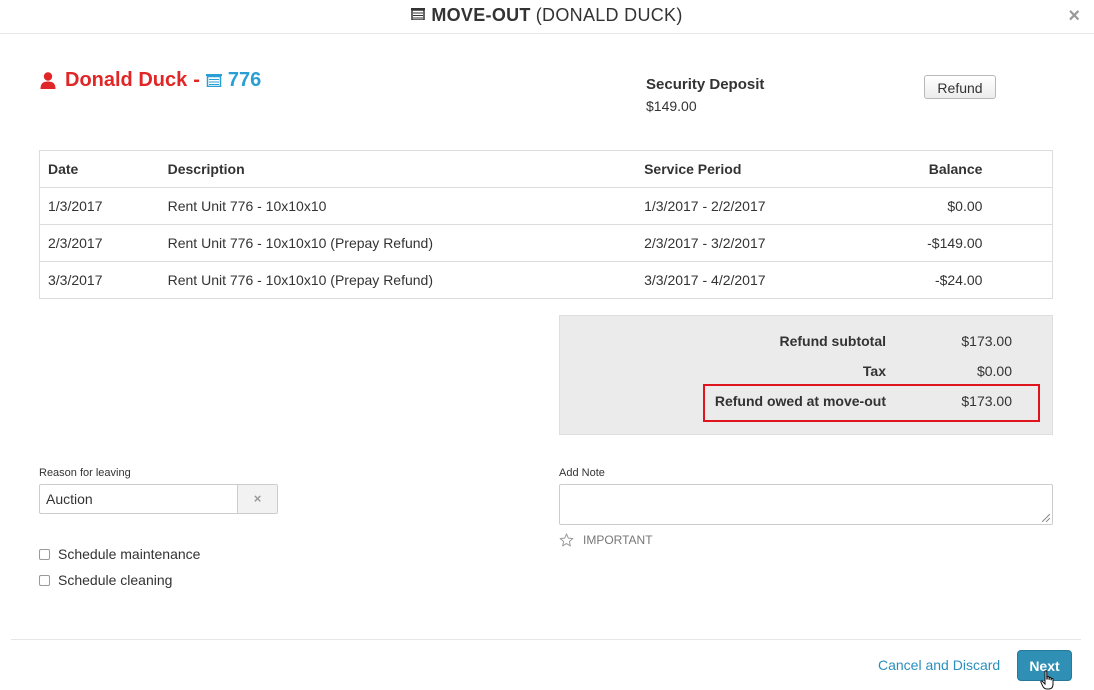 This screenshot has width=1094, height=690. I want to click on tax-value: $0.00, so click(994, 371).